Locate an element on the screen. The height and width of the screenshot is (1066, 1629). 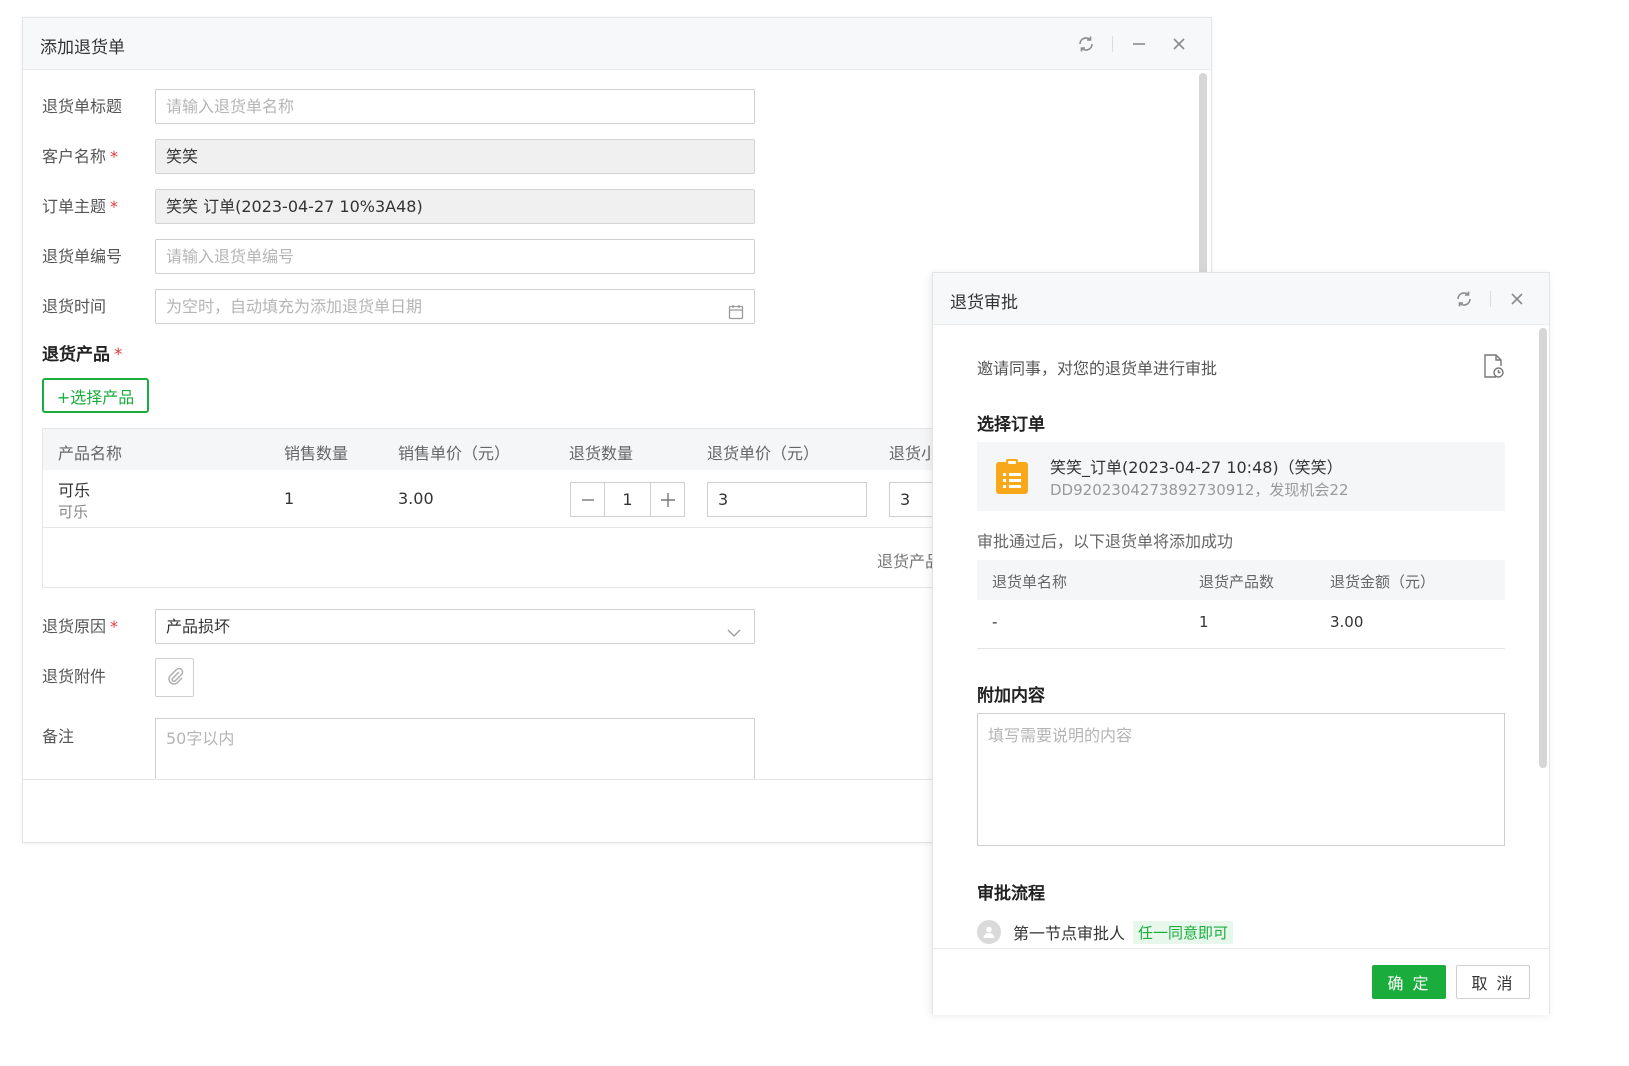
col-return-price: 退货单价（元） is located at coordinates (763, 453).